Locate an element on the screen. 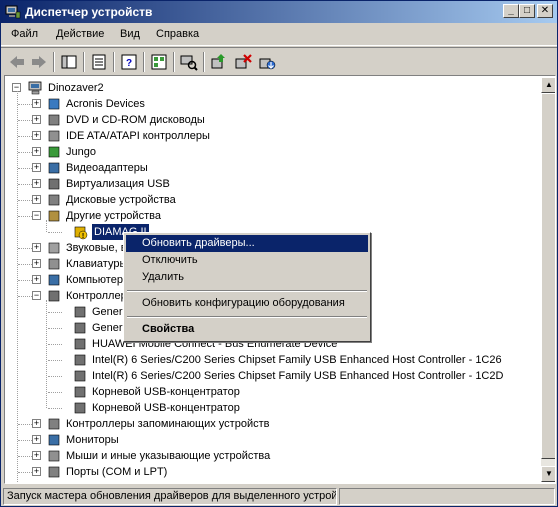  vertical-scrollbar: ▲ ▼ is located at coordinates (548, 279).